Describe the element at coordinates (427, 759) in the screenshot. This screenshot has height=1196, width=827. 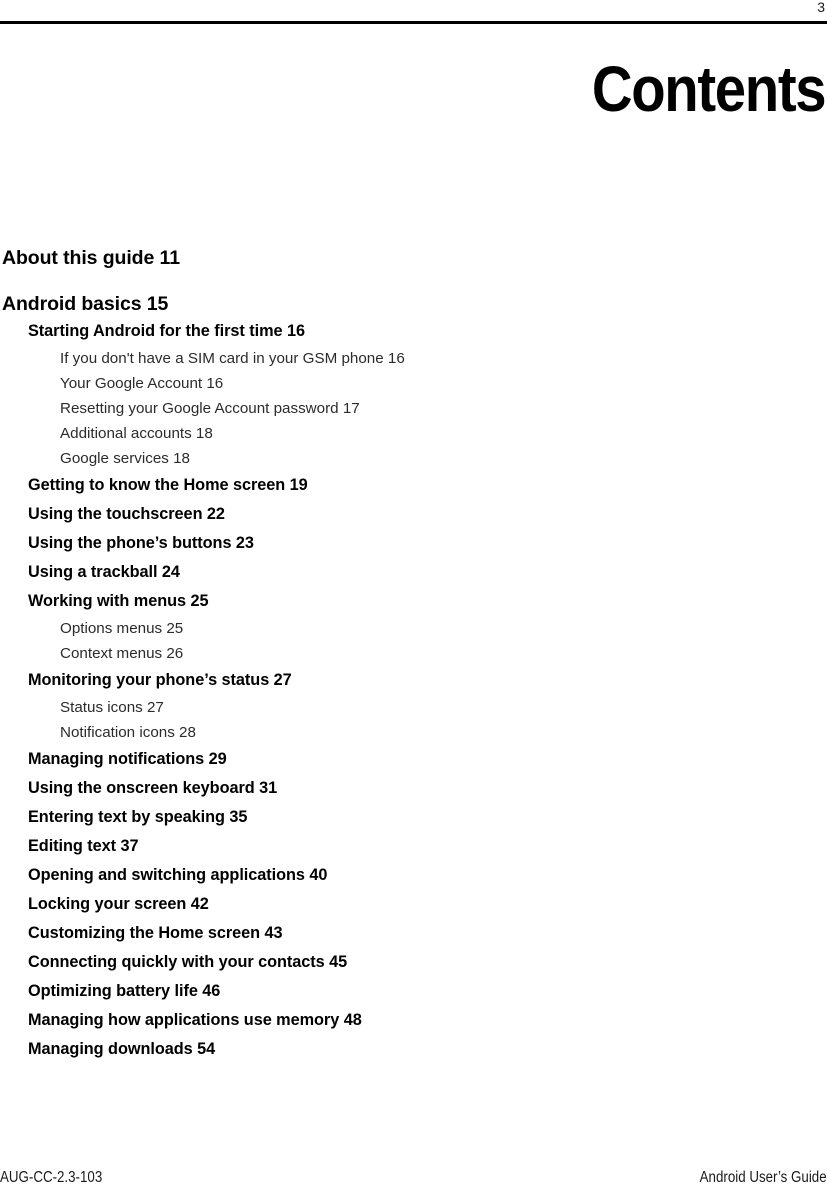
I see `toc-entry-level-2: Managing notifications 29` at that location.